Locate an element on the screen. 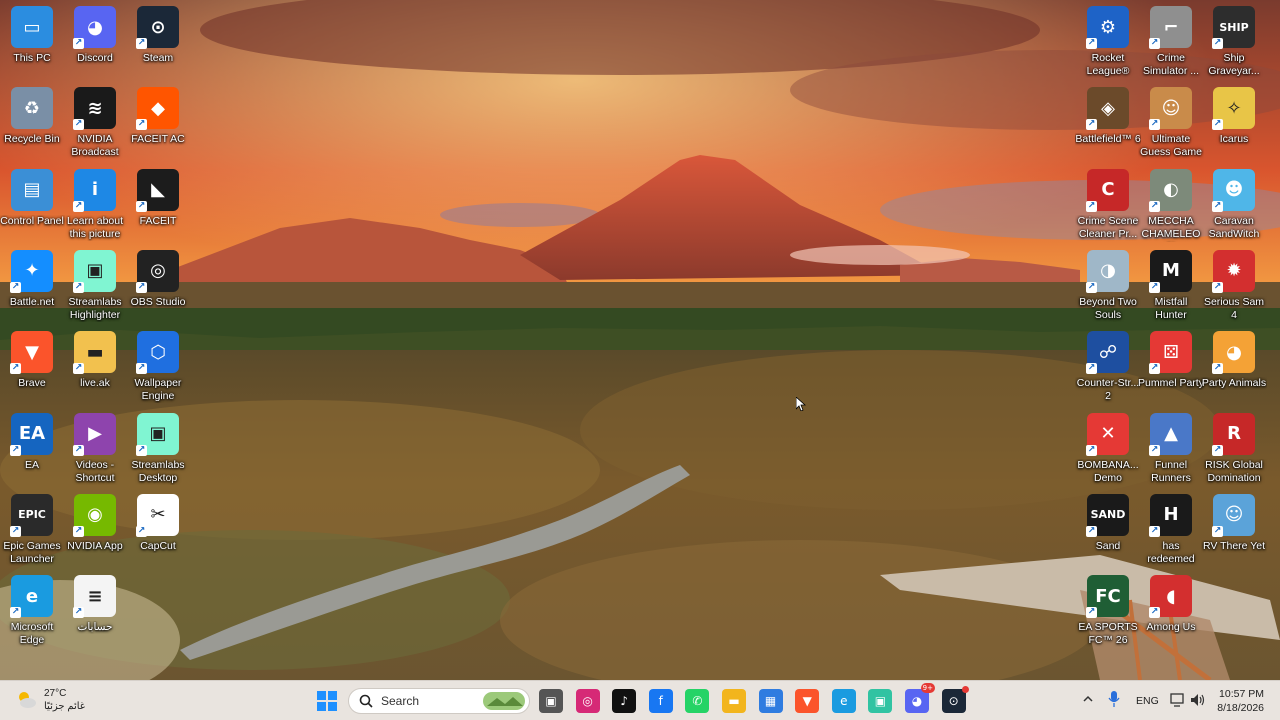 This screenshot has height=720, width=1280. microphone-button is located at coordinates (1114, 700).